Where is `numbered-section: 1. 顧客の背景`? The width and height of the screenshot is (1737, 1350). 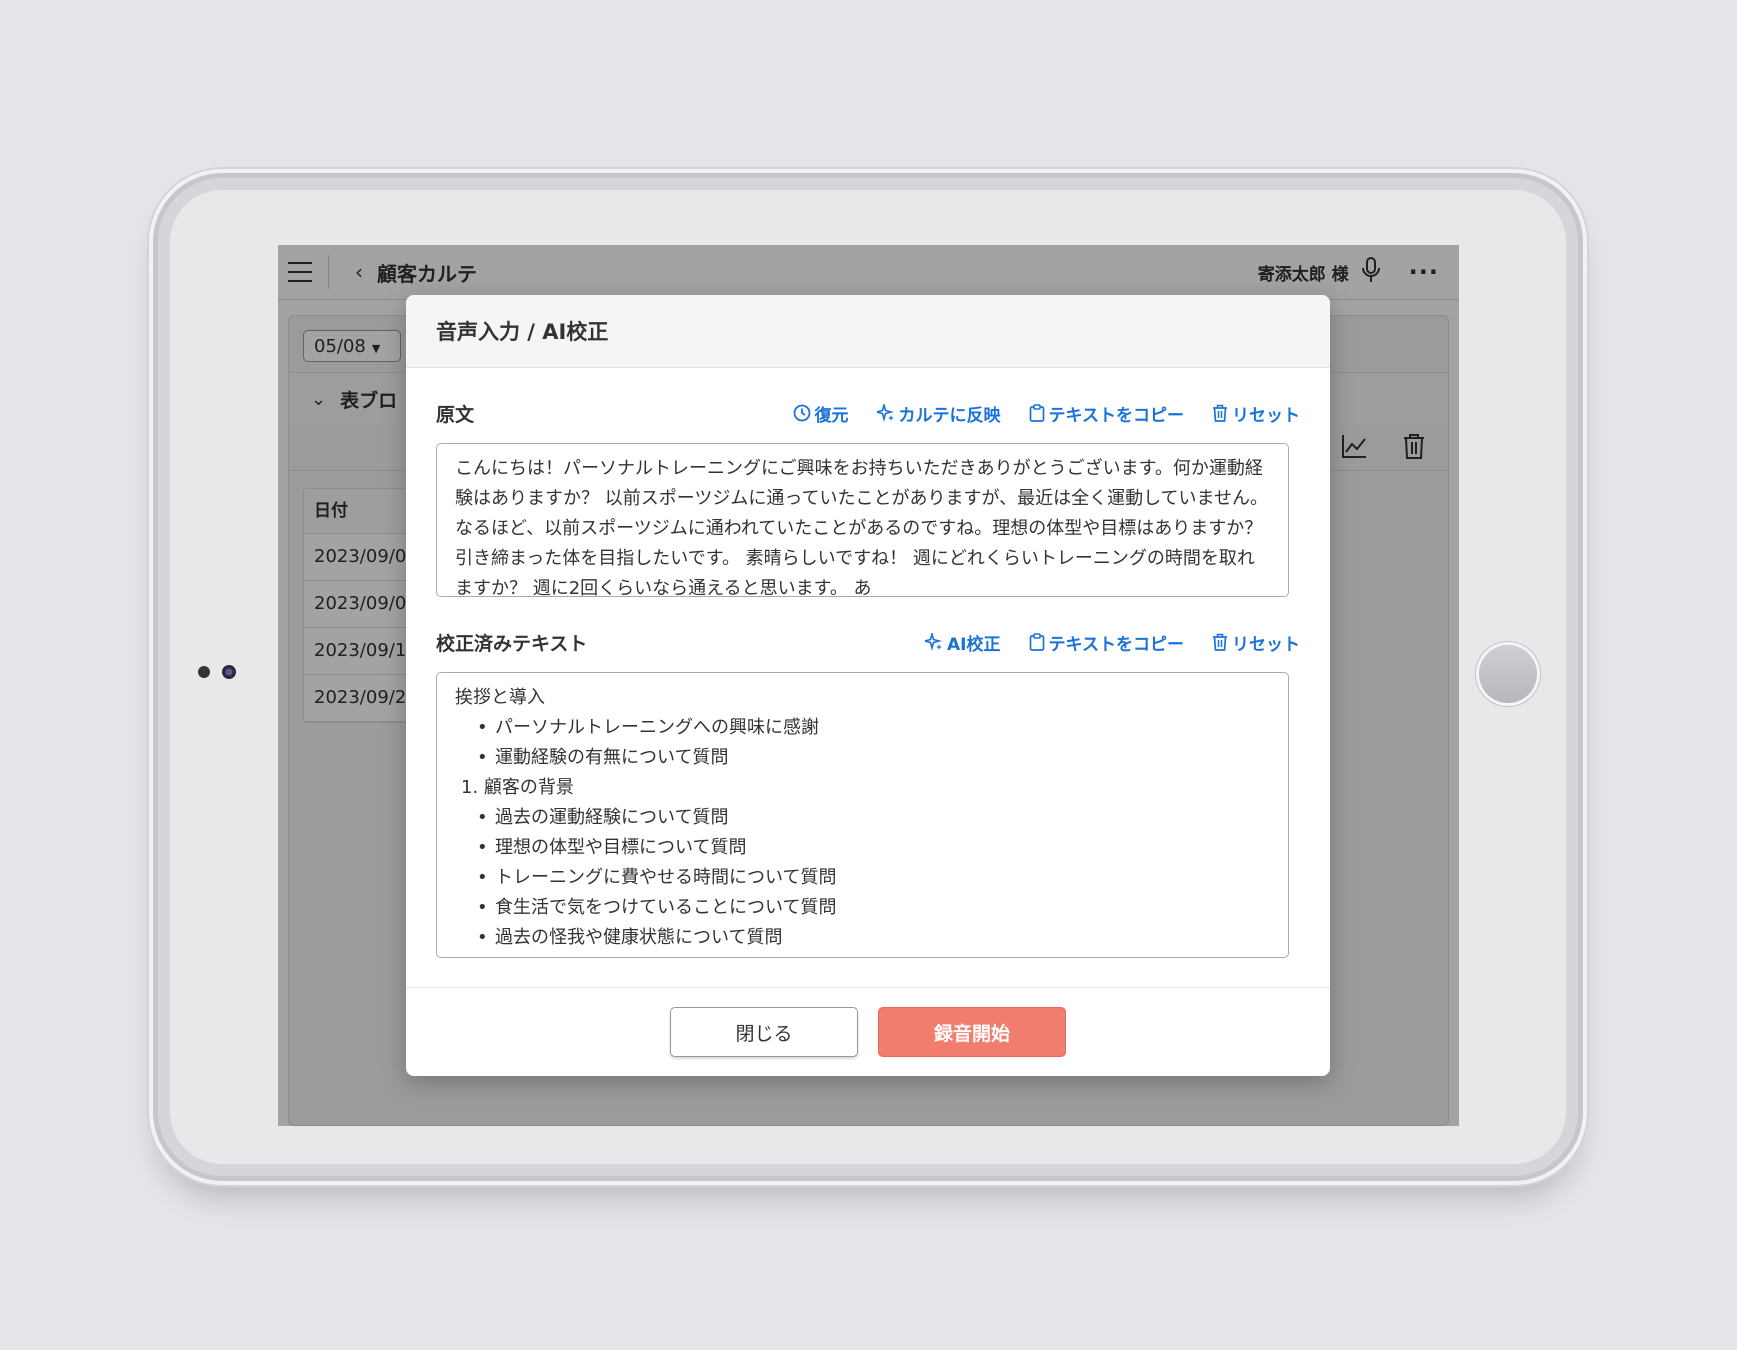
numbered-section: 1. 顧客の背景 is located at coordinates (862, 788).